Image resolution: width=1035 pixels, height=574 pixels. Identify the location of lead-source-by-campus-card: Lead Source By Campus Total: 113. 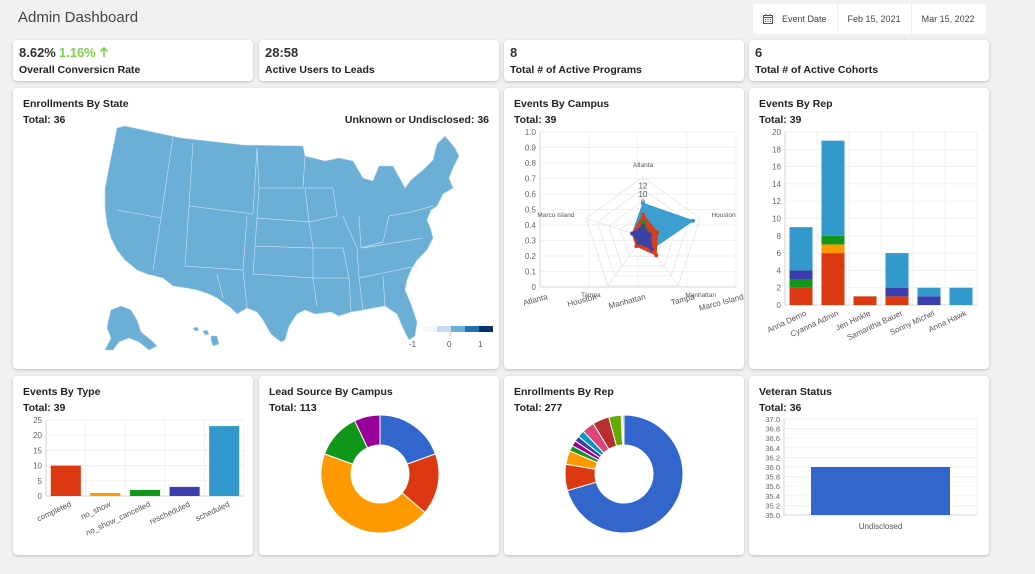
(379, 465).